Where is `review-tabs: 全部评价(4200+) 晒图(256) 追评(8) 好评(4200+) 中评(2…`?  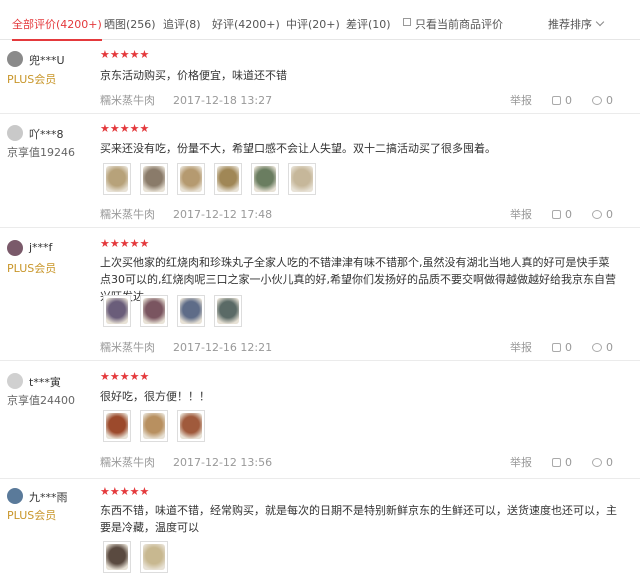
review-tabs: 全部评价(4200+) 晒图(256) 追评(8) 好评(4200+) 中评(2… is located at coordinates (320, 20).